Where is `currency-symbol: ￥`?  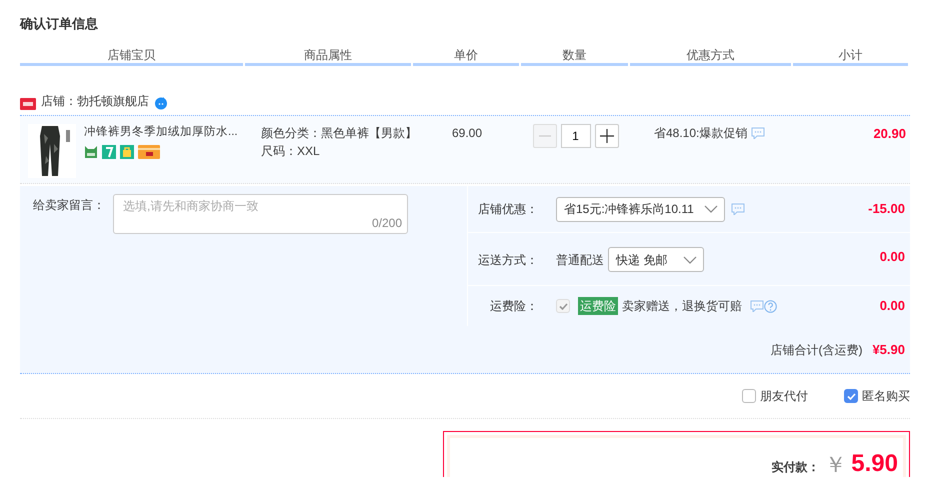
currency-symbol: ￥ is located at coordinates (835, 465).